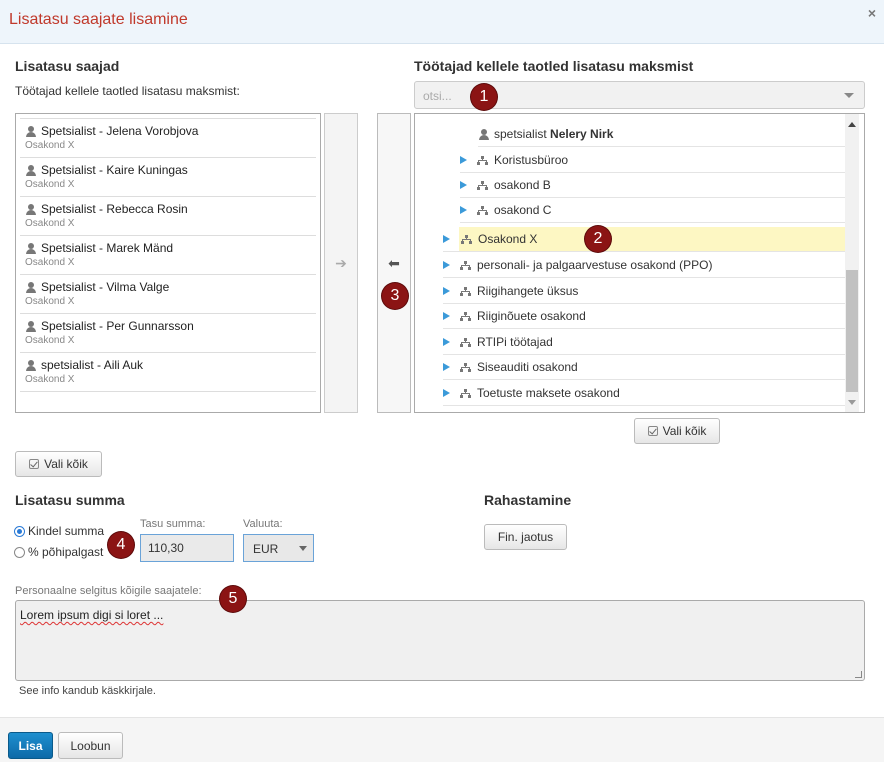 The width and height of the screenshot is (884, 762). Describe the element at coordinates (858, 674) in the screenshot. I see `resize-handle-icon` at that location.